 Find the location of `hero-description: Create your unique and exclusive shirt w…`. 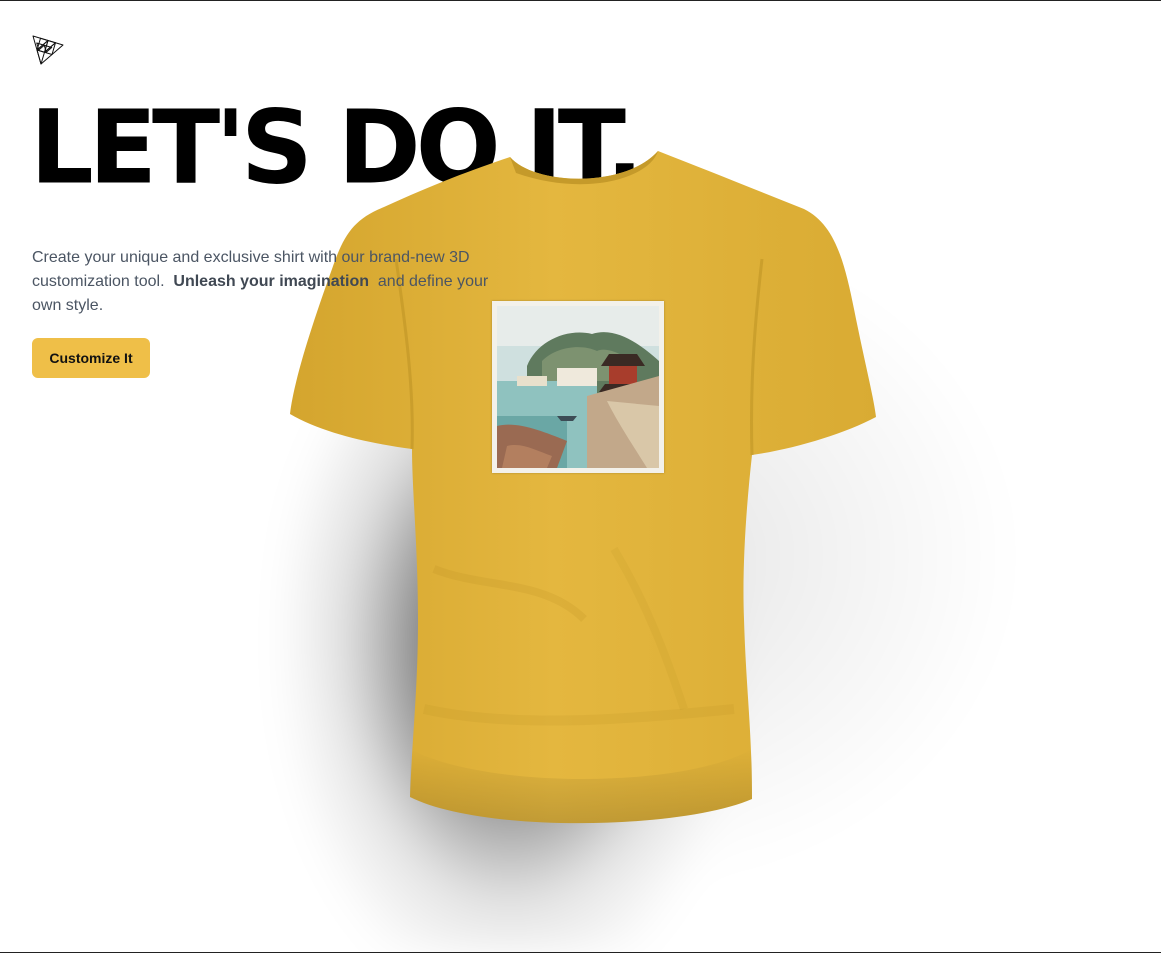

hero-description: Create your unique and exclusive shirt w… is located at coordinates (262, 282).